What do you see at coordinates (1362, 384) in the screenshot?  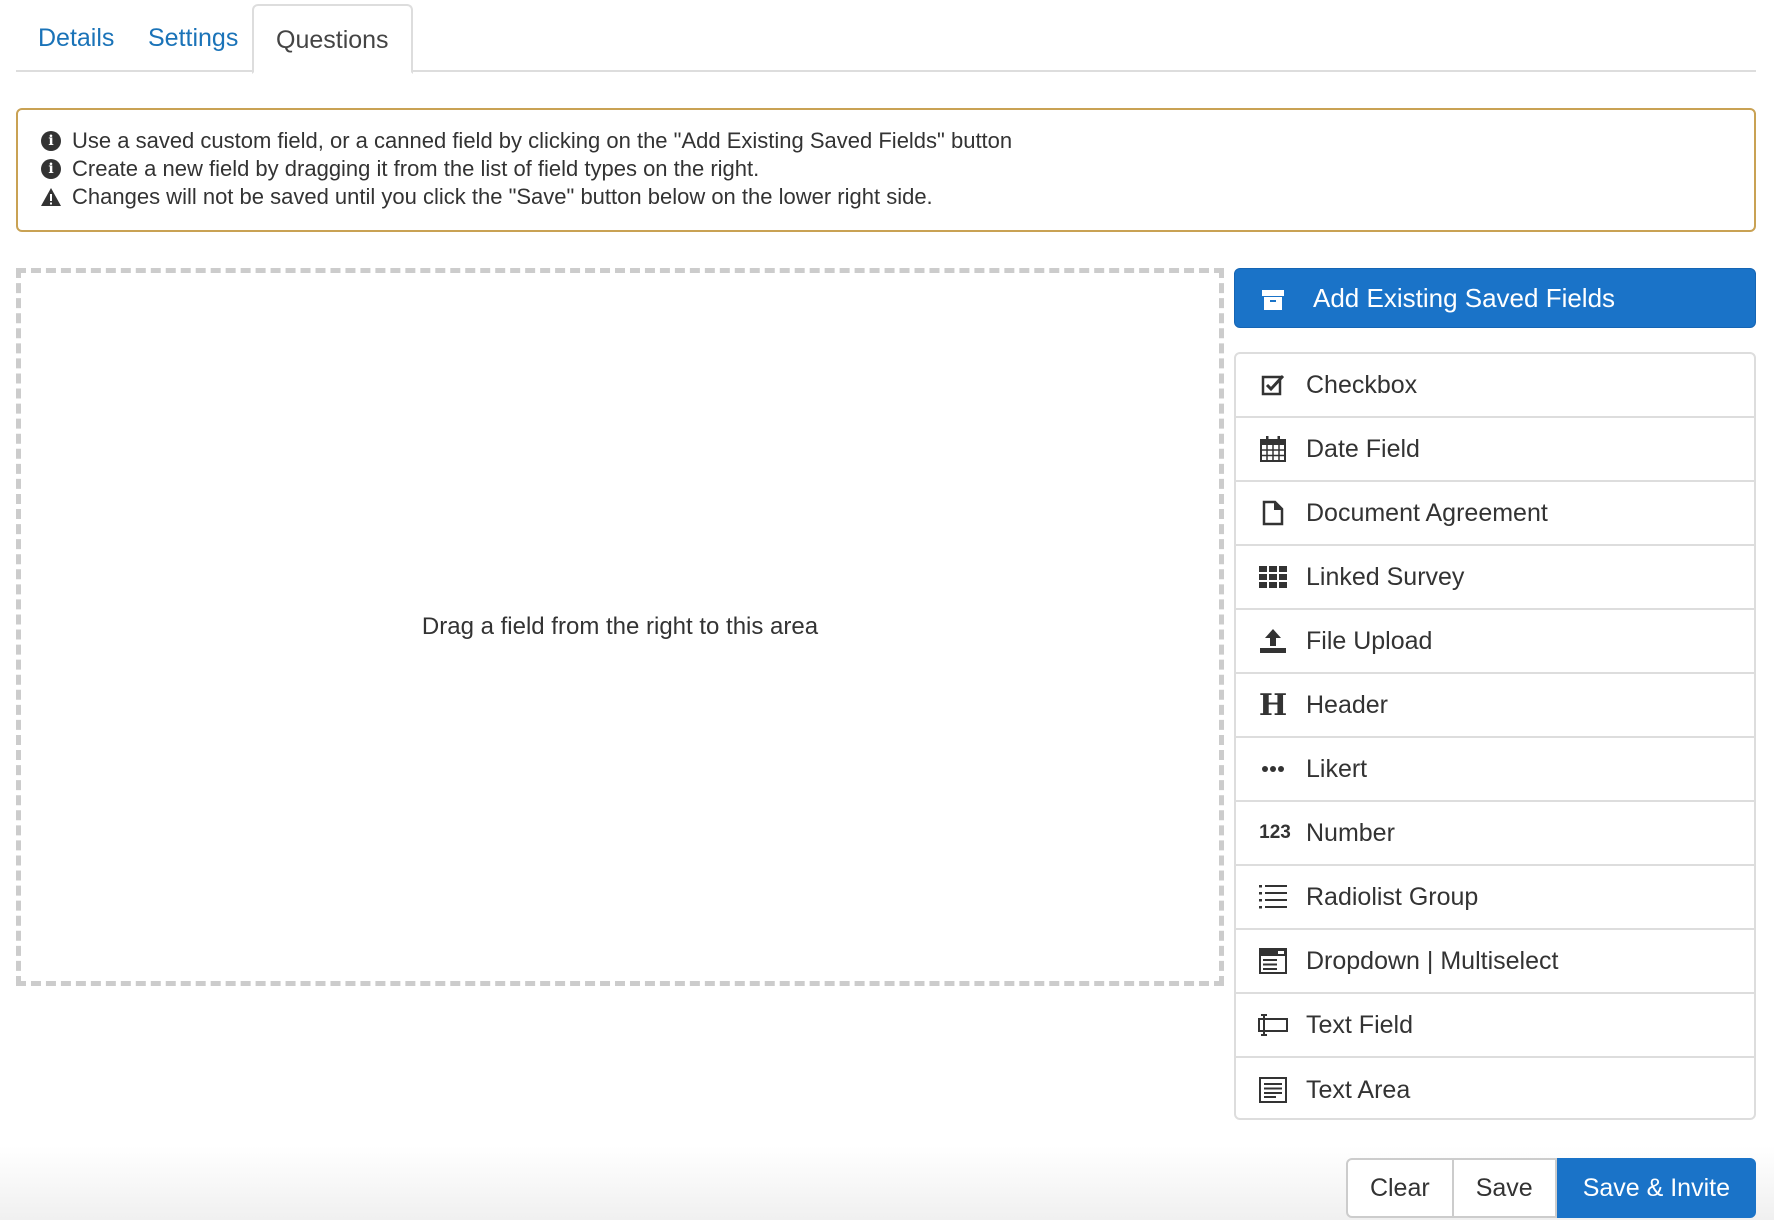 I see `field-type-label: Checkbox` at bounding box center [1362, 384].